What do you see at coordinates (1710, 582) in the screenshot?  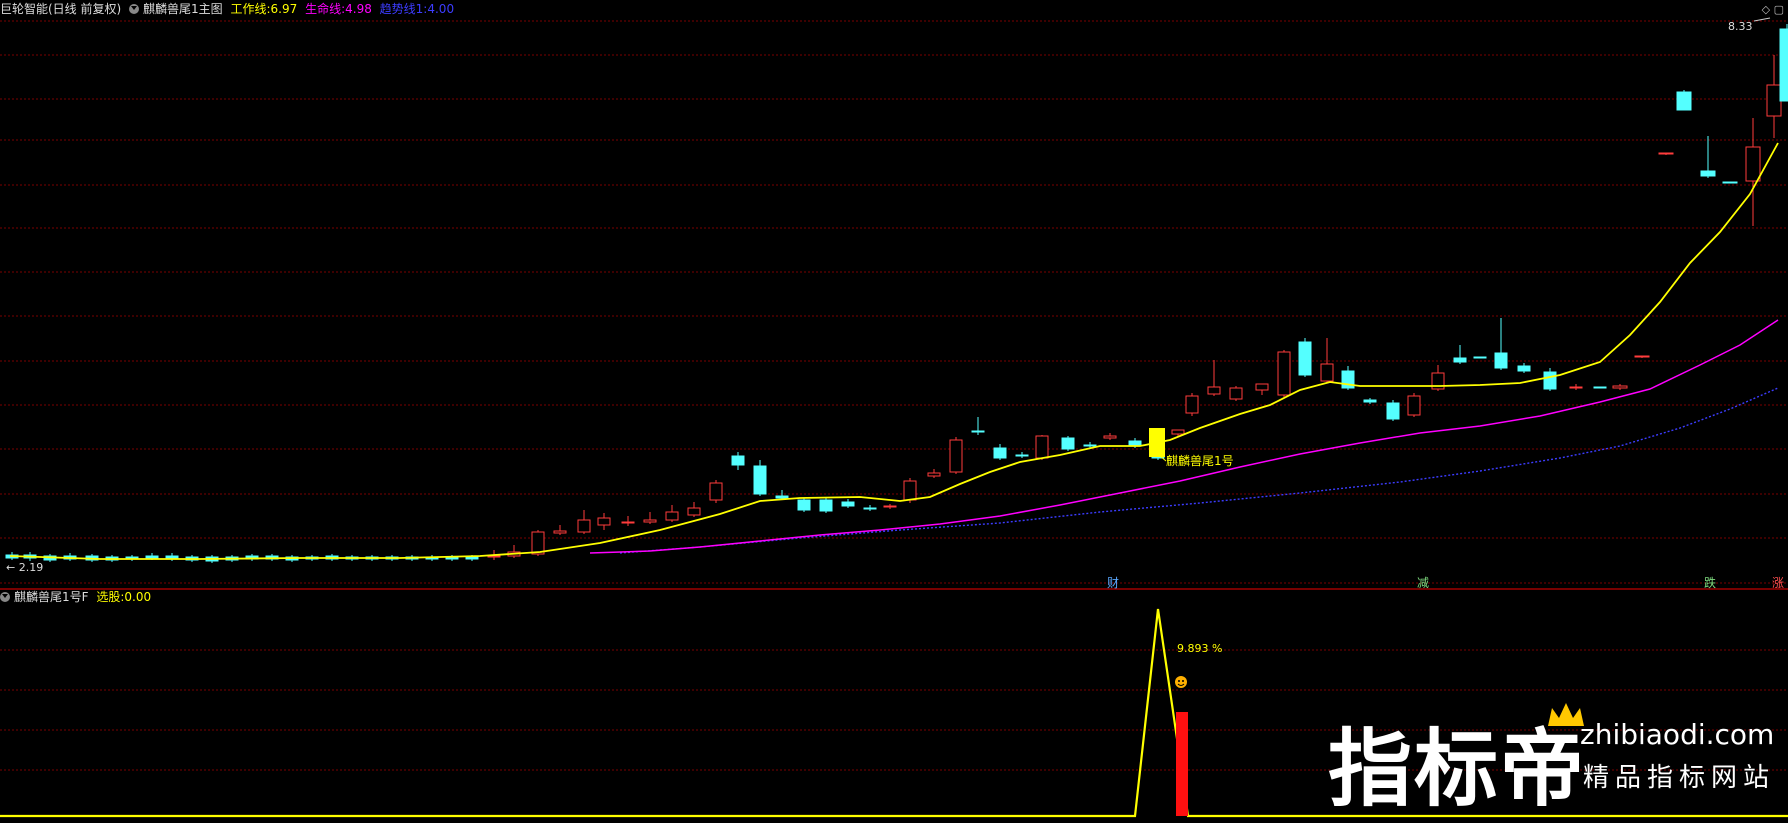 I see `event-marker-die: 跌` at bounding box center [1710, 582].